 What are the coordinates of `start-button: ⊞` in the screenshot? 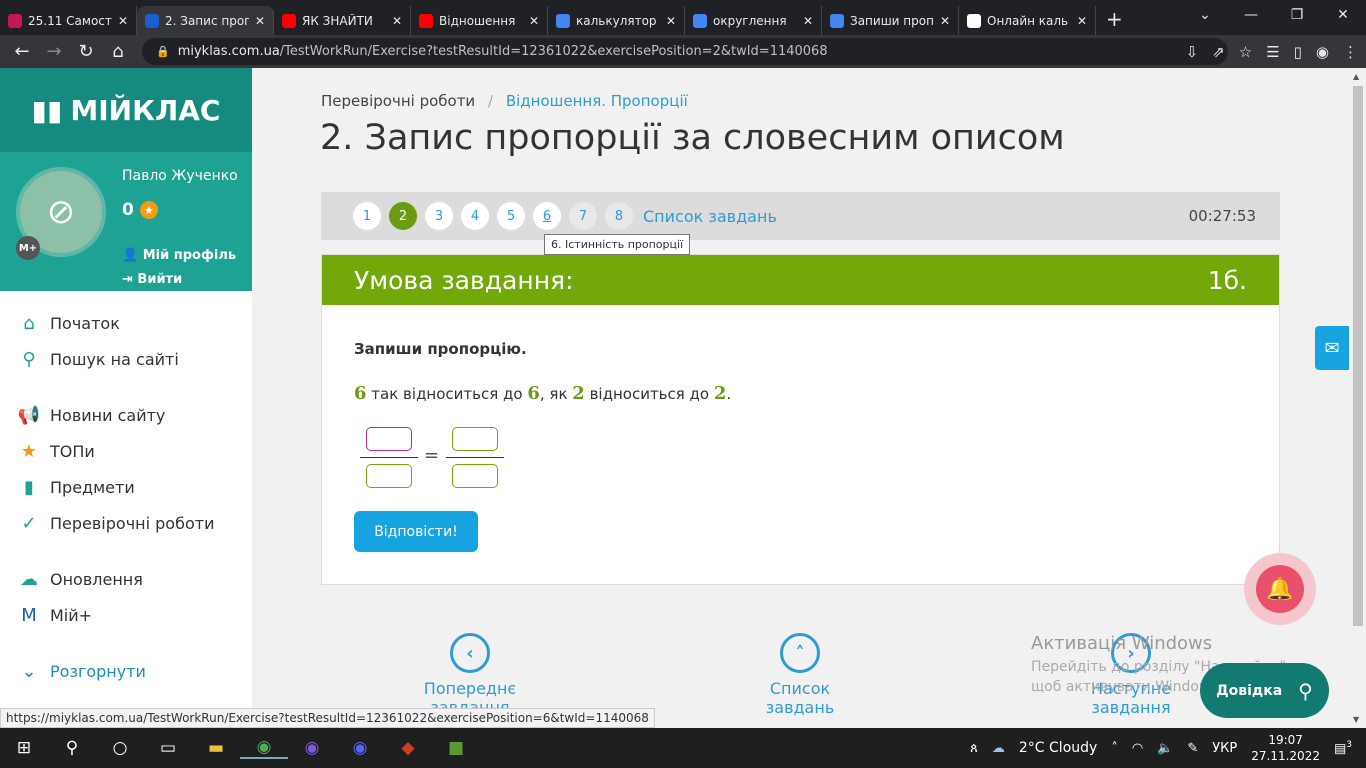 It's located at (24, 748).